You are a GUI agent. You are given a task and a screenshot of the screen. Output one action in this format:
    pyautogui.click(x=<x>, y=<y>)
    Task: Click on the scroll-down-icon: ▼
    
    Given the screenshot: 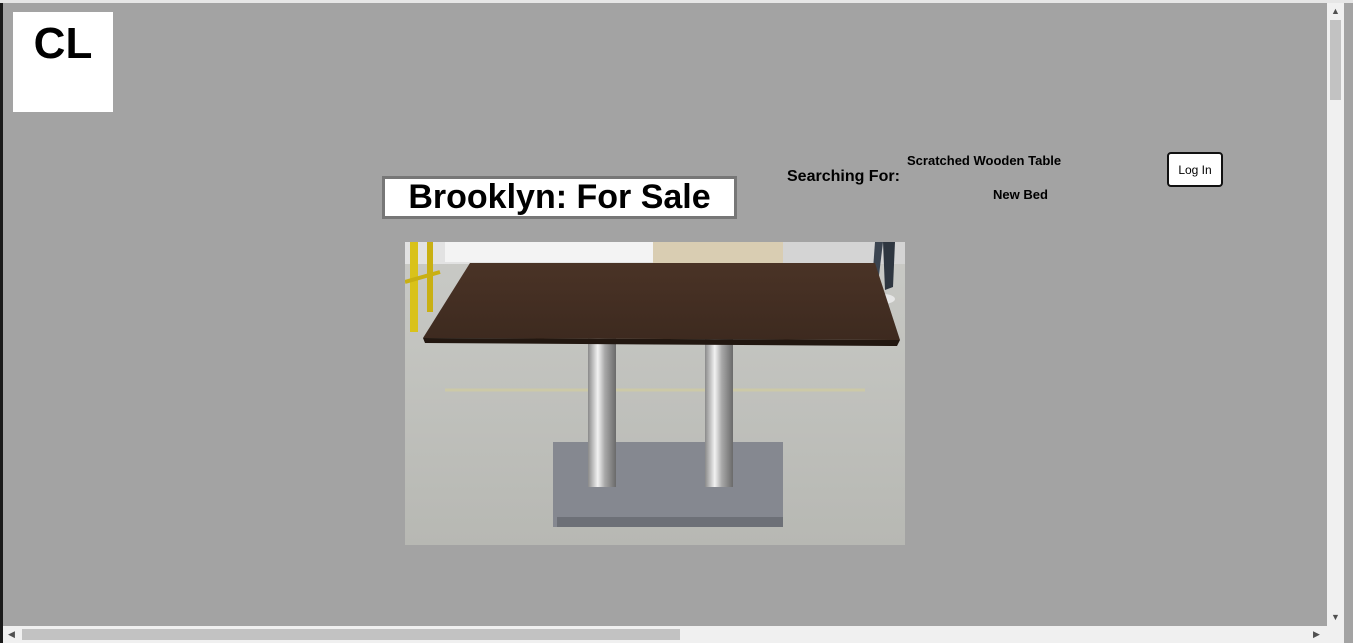 What is the action you would take?
    pyautogui.click(x=1335, y=617)
    